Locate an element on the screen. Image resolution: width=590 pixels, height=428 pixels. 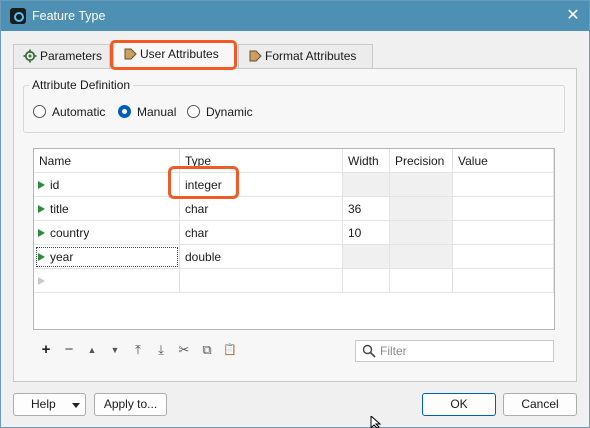
tab-user-attributes-label: User Attributes is located at coordinates (179, 54).